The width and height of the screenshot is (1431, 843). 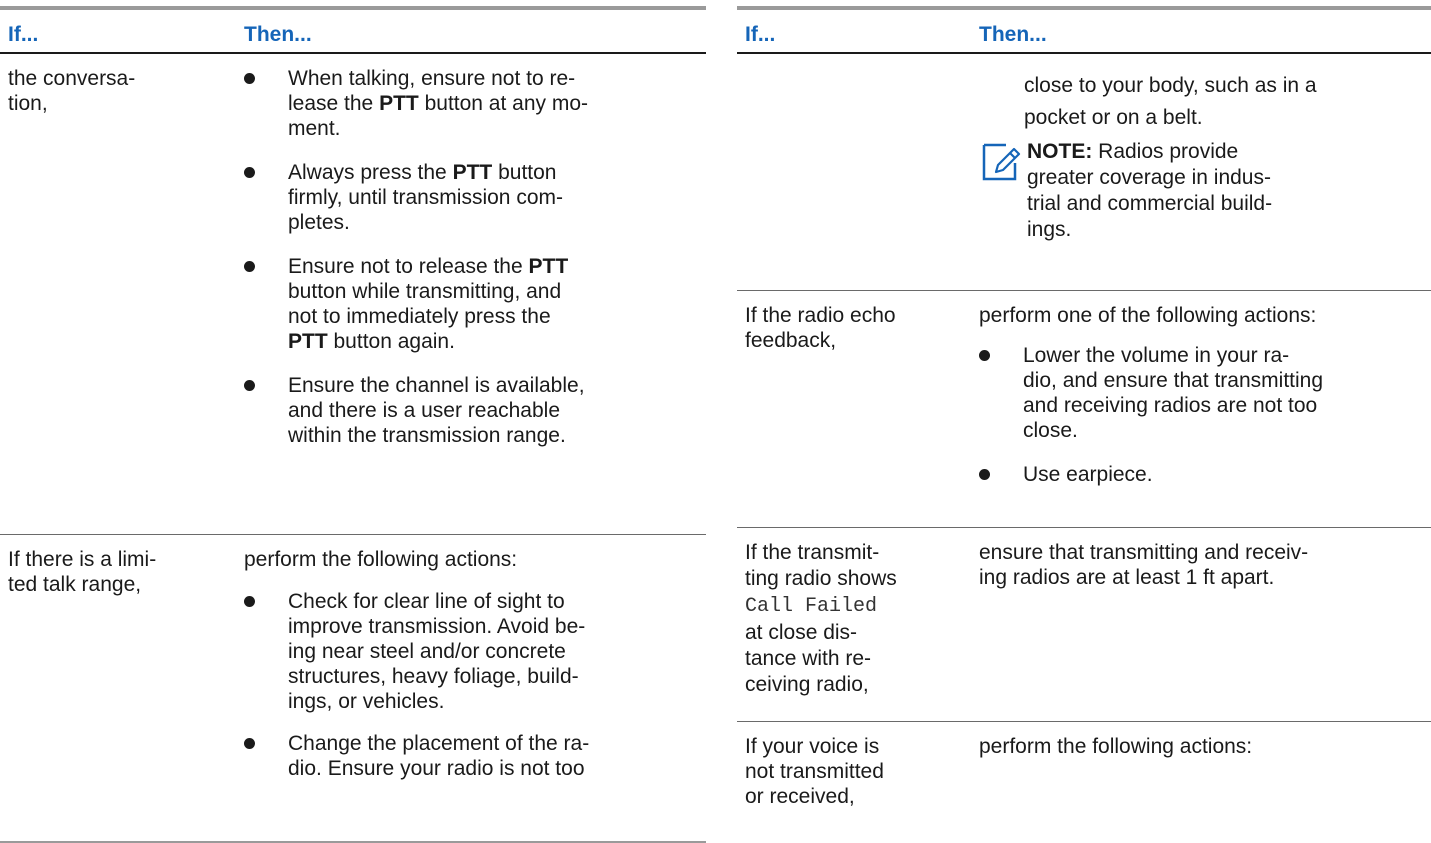 I want to click on text-run: and there is a user reachable, so click(x=424, y=410).